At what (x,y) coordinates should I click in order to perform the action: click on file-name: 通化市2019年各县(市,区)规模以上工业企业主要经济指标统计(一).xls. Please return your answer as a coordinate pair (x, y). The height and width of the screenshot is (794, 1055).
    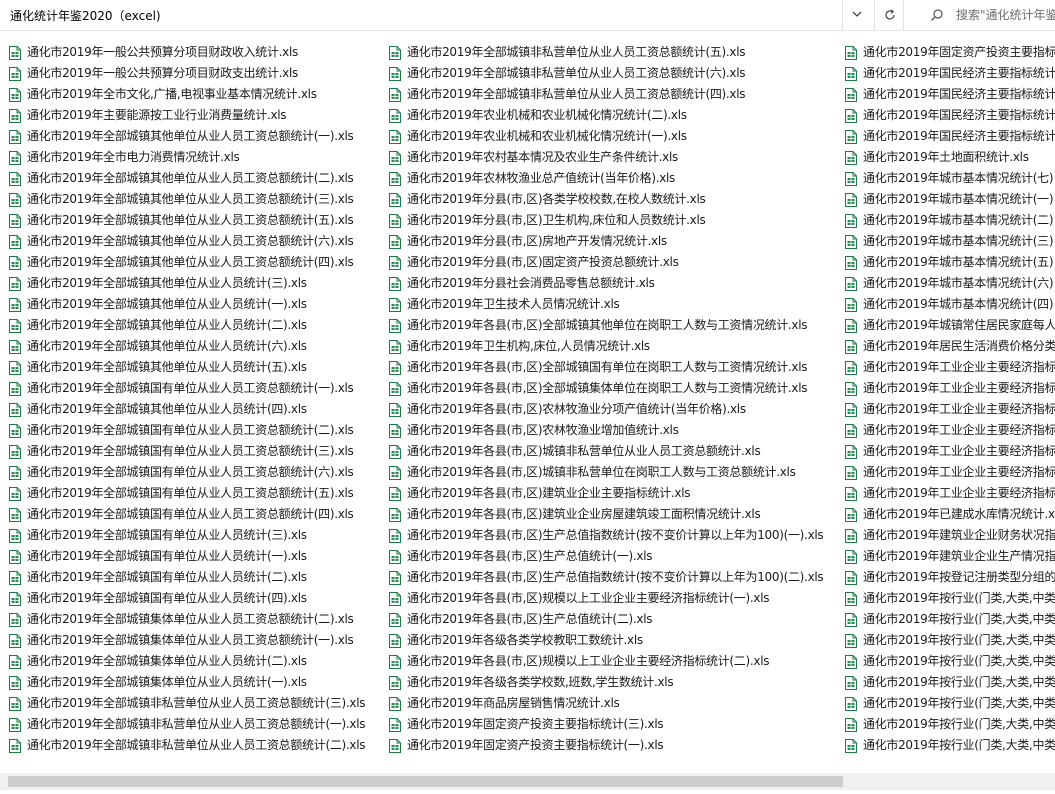
    Looking at the image, I should click on (588, 598).